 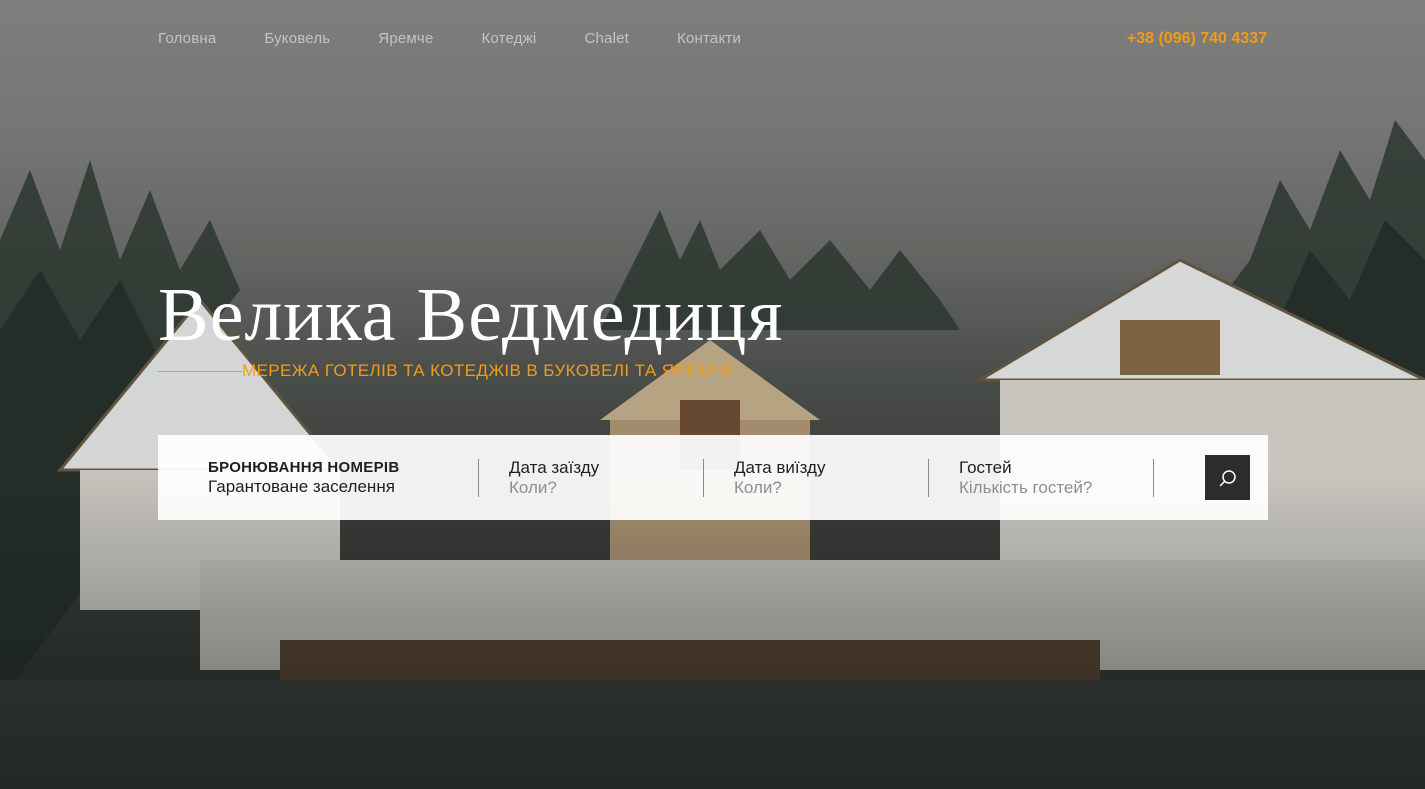 What do you see at coordinates (471, 315) in the screenshot?
I see `page-title: Велика Ведмедиця` at bounding box center [471, 315].